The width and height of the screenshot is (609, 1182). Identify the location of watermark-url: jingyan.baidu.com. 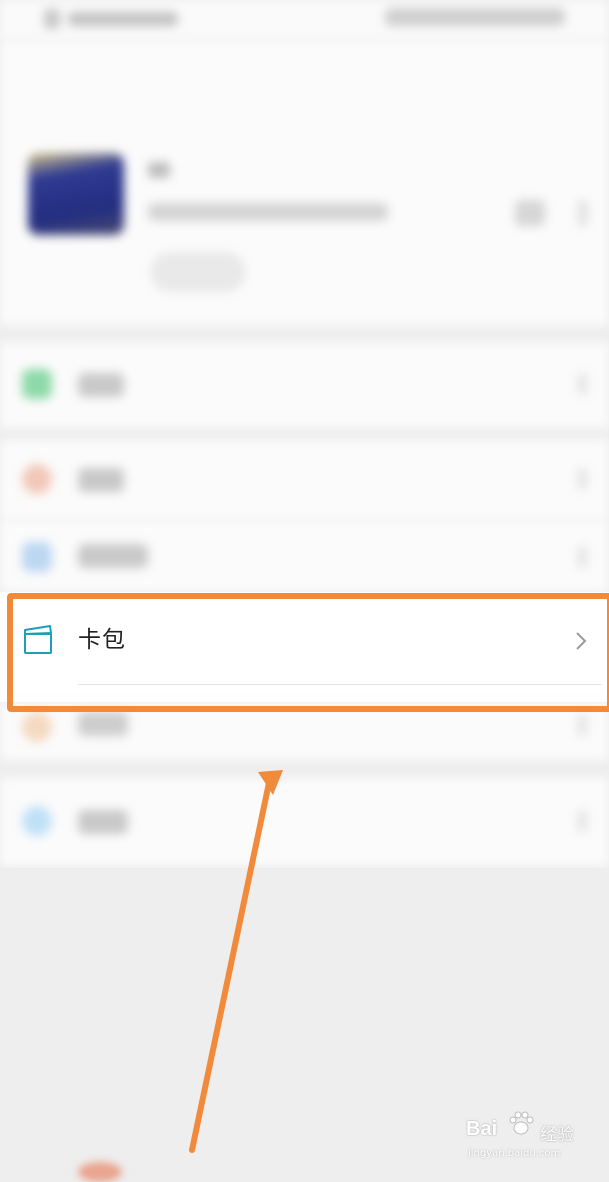
(514, 1153).